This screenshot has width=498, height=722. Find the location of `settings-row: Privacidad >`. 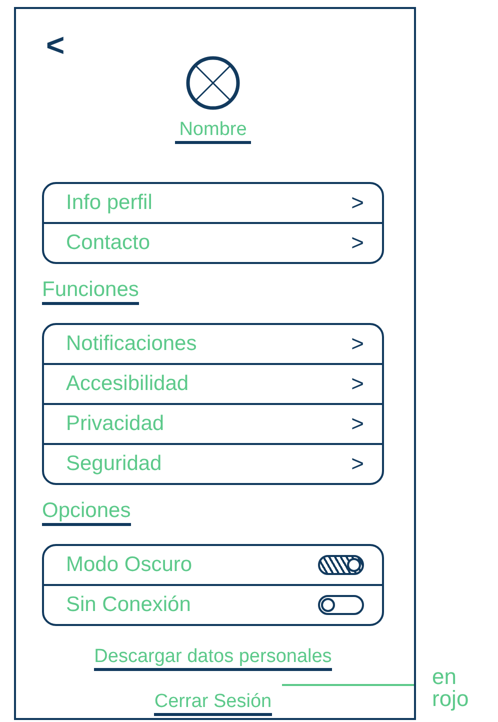

settings-row: Privacidad > is located at coordinates (213, 423).